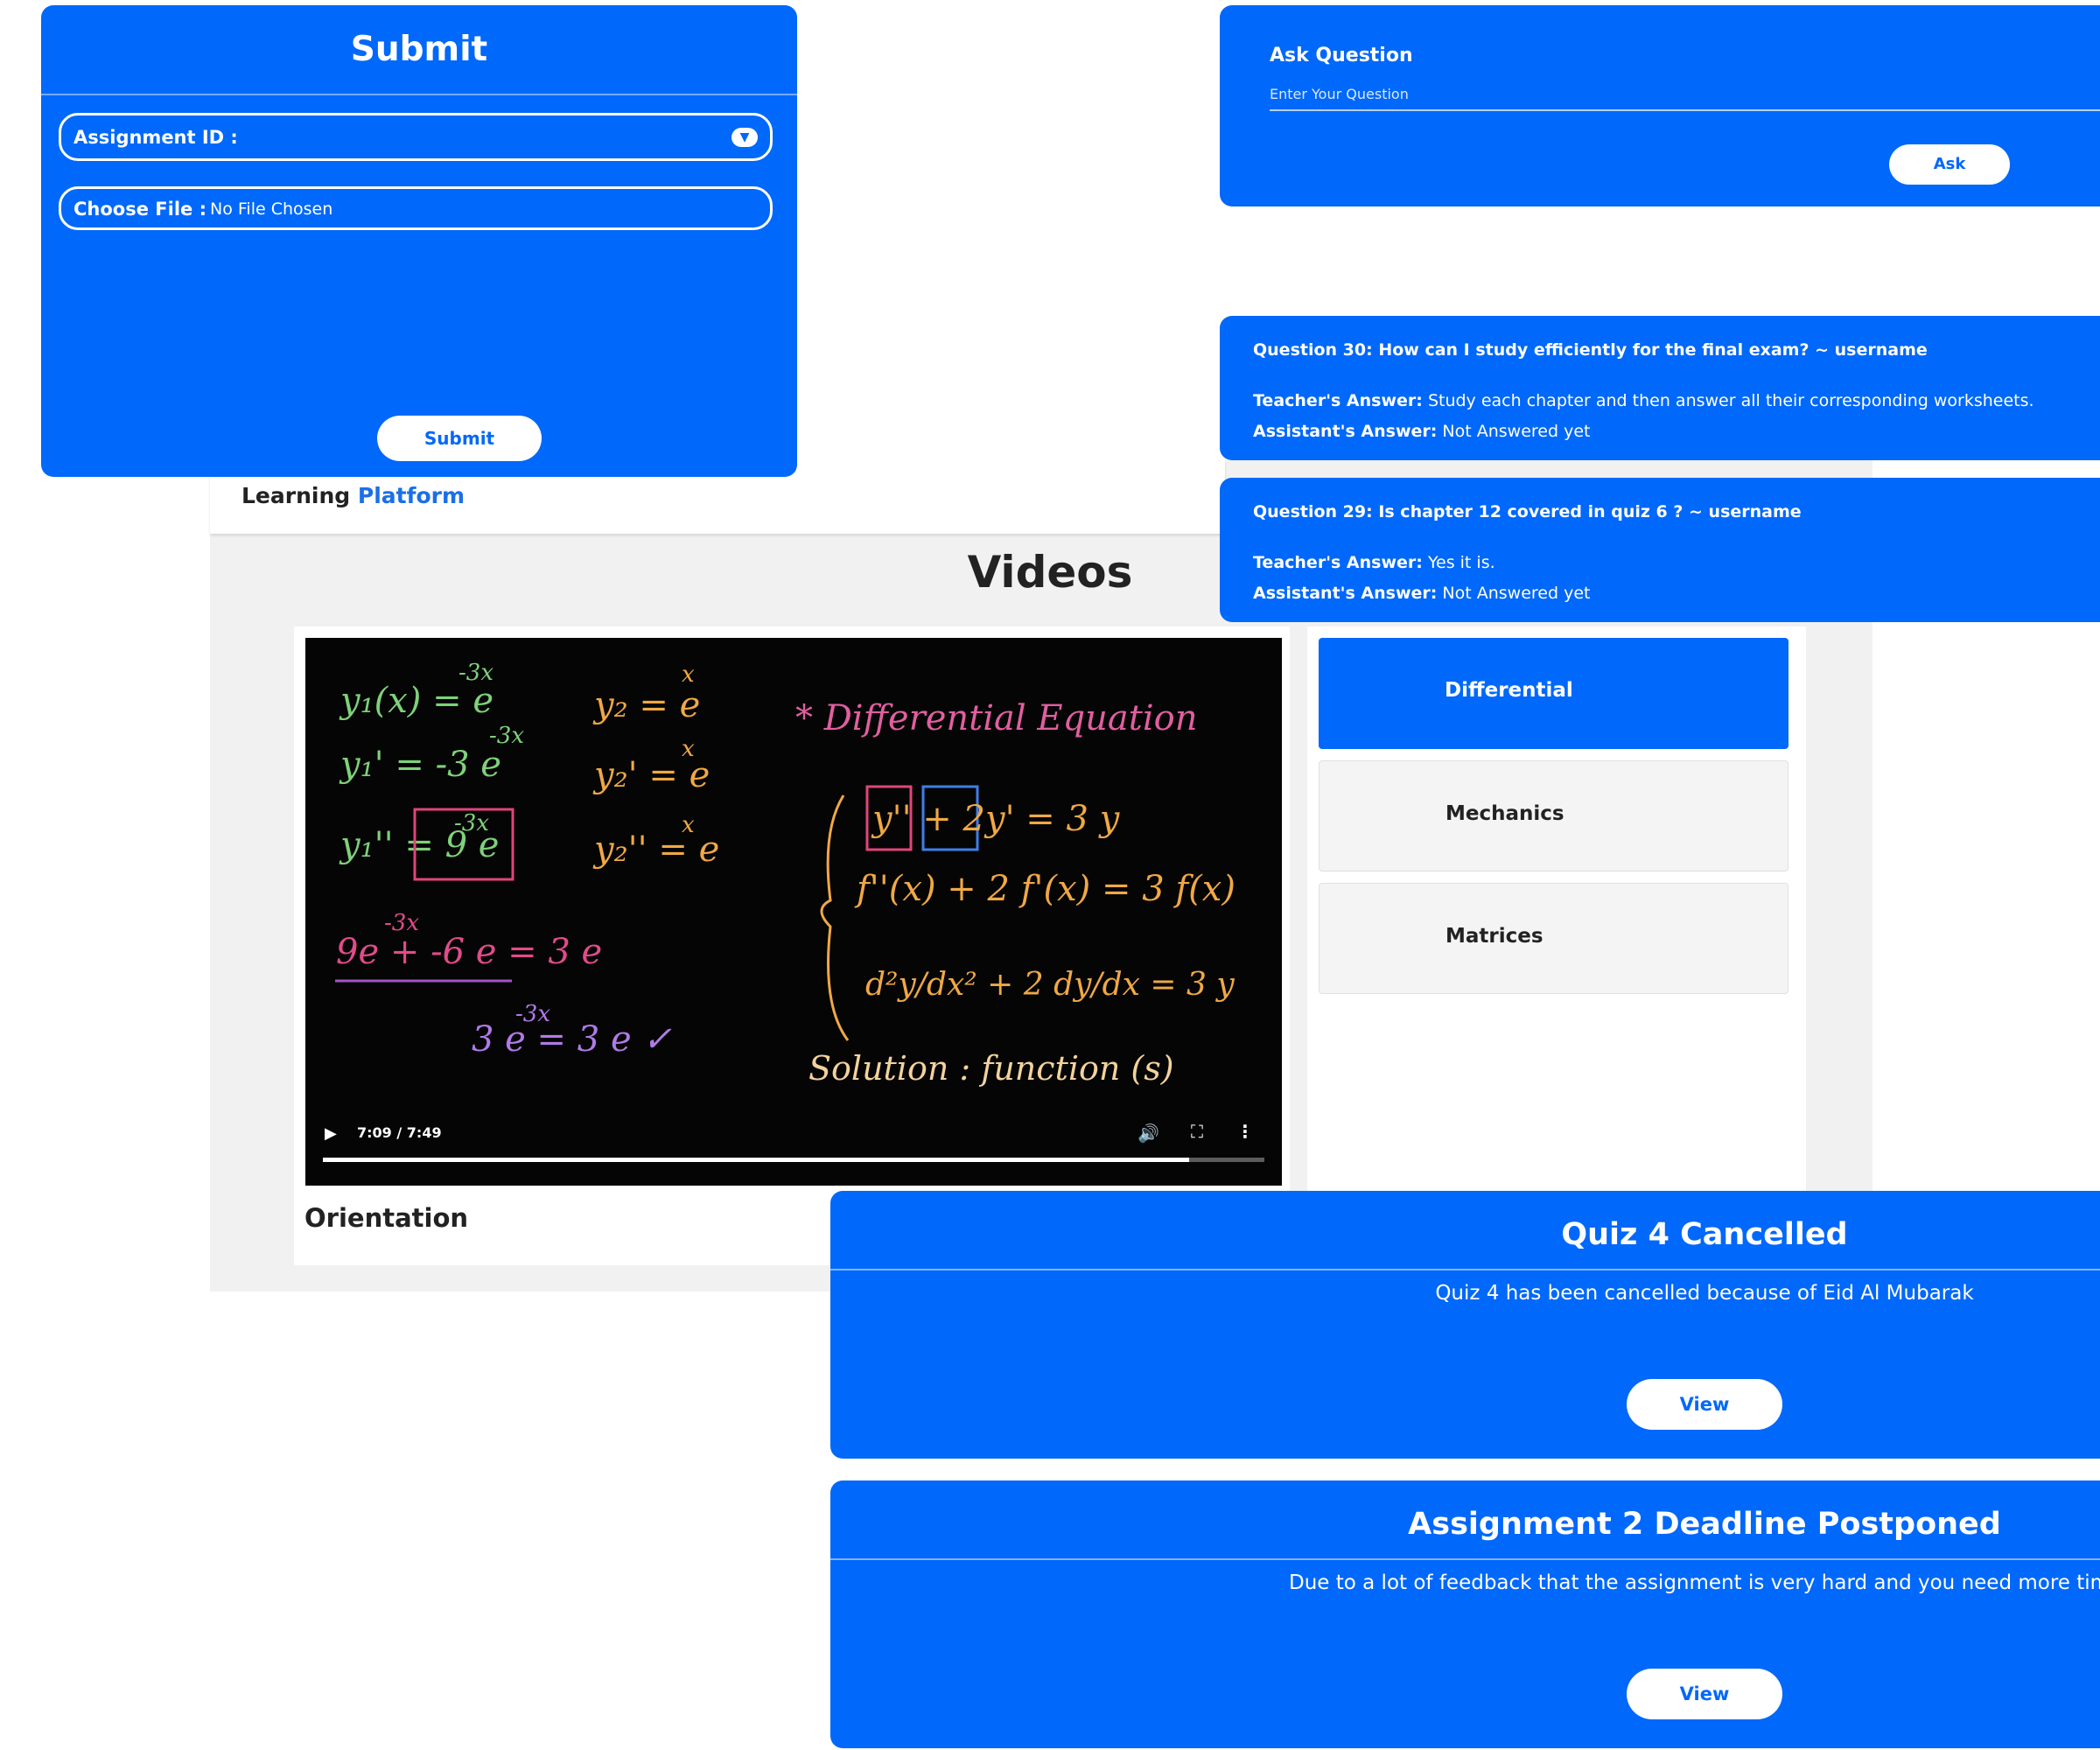 This screenshot has width=2100, height=1750. What do you see at coordinates (688, 749) in the screenshot?
I see `bb-mid-exp-1: x` at bounding box center [688, 749].